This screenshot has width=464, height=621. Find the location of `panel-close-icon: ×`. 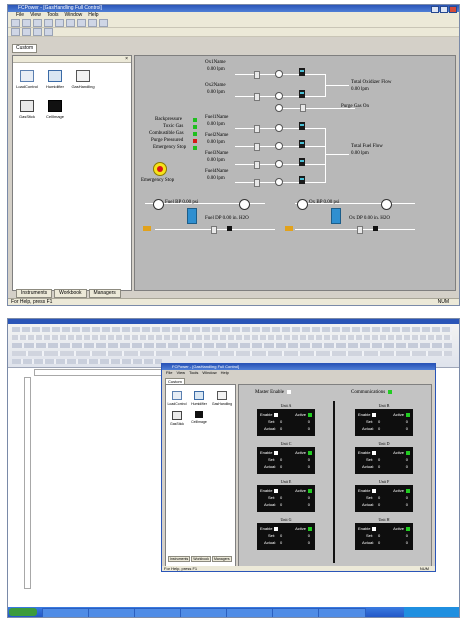

panel-close-icon: × is located at coordinates (126, 59).